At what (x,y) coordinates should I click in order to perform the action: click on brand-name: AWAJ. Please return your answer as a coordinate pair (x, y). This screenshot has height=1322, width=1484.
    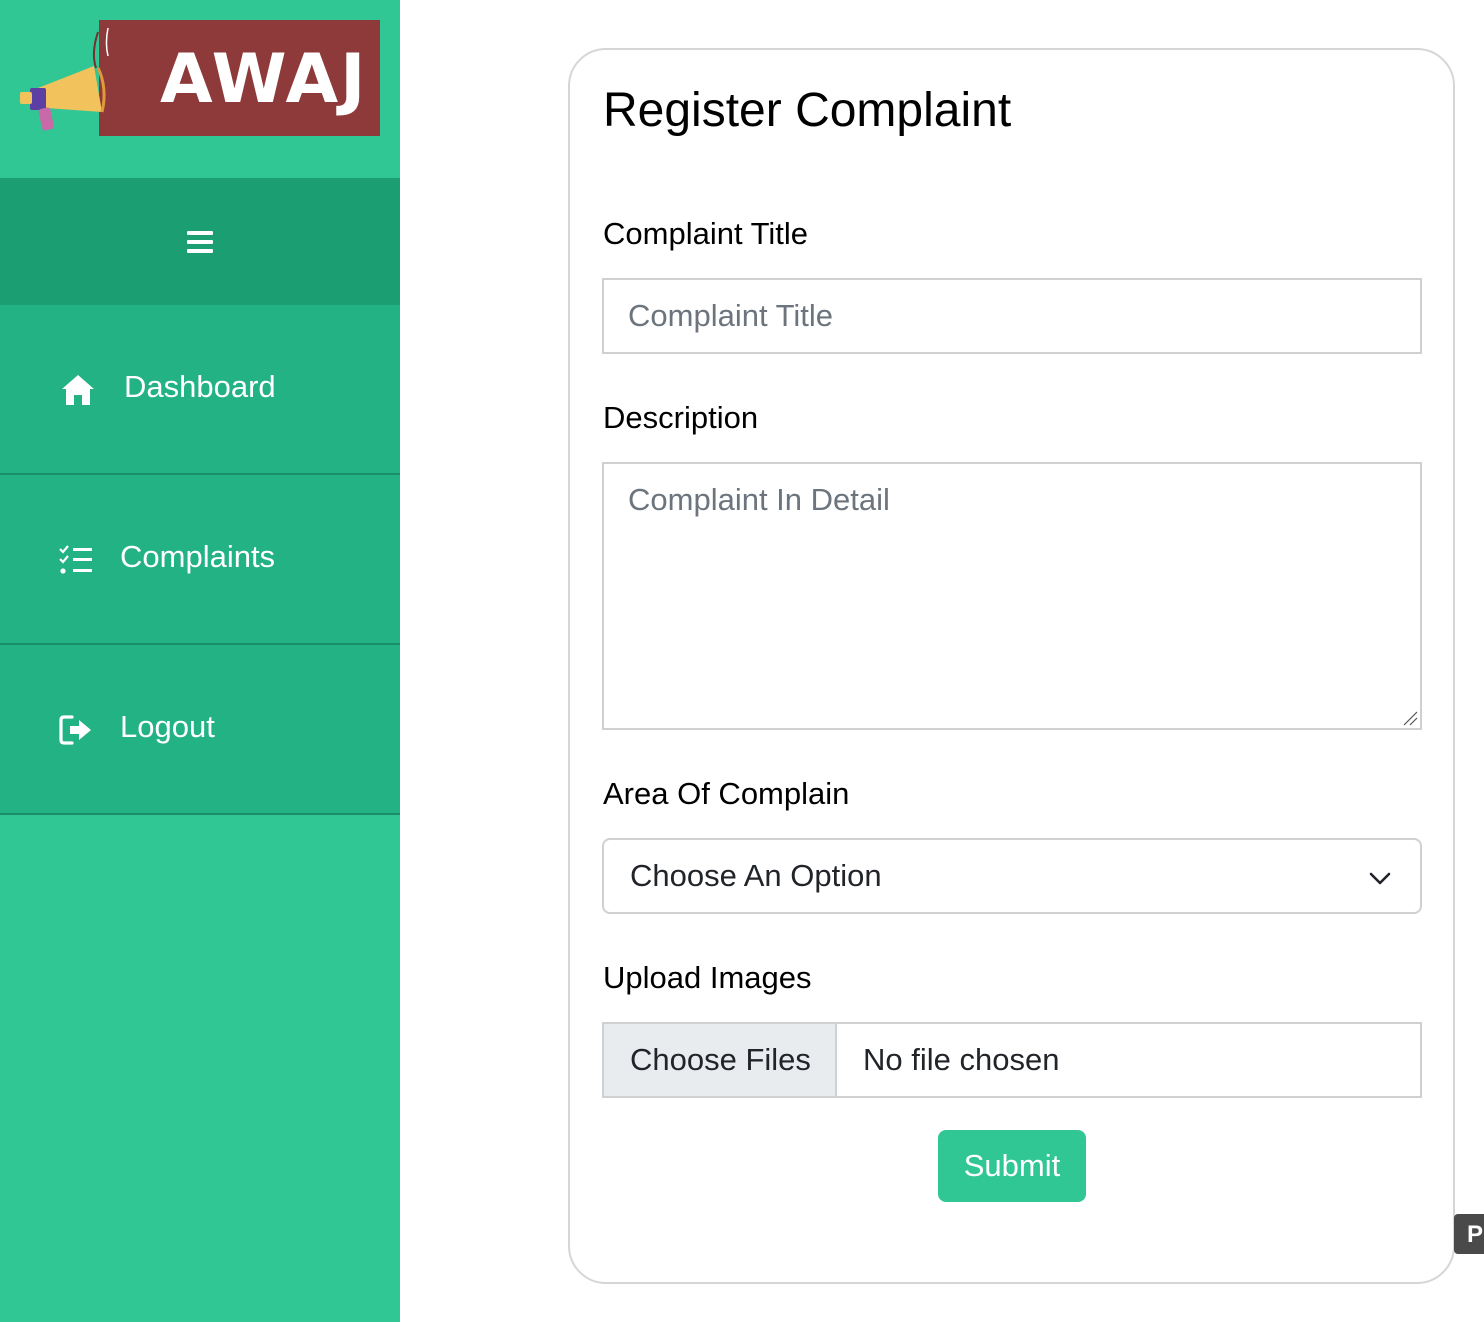
    Looking at the image, I should click on (264, 79).